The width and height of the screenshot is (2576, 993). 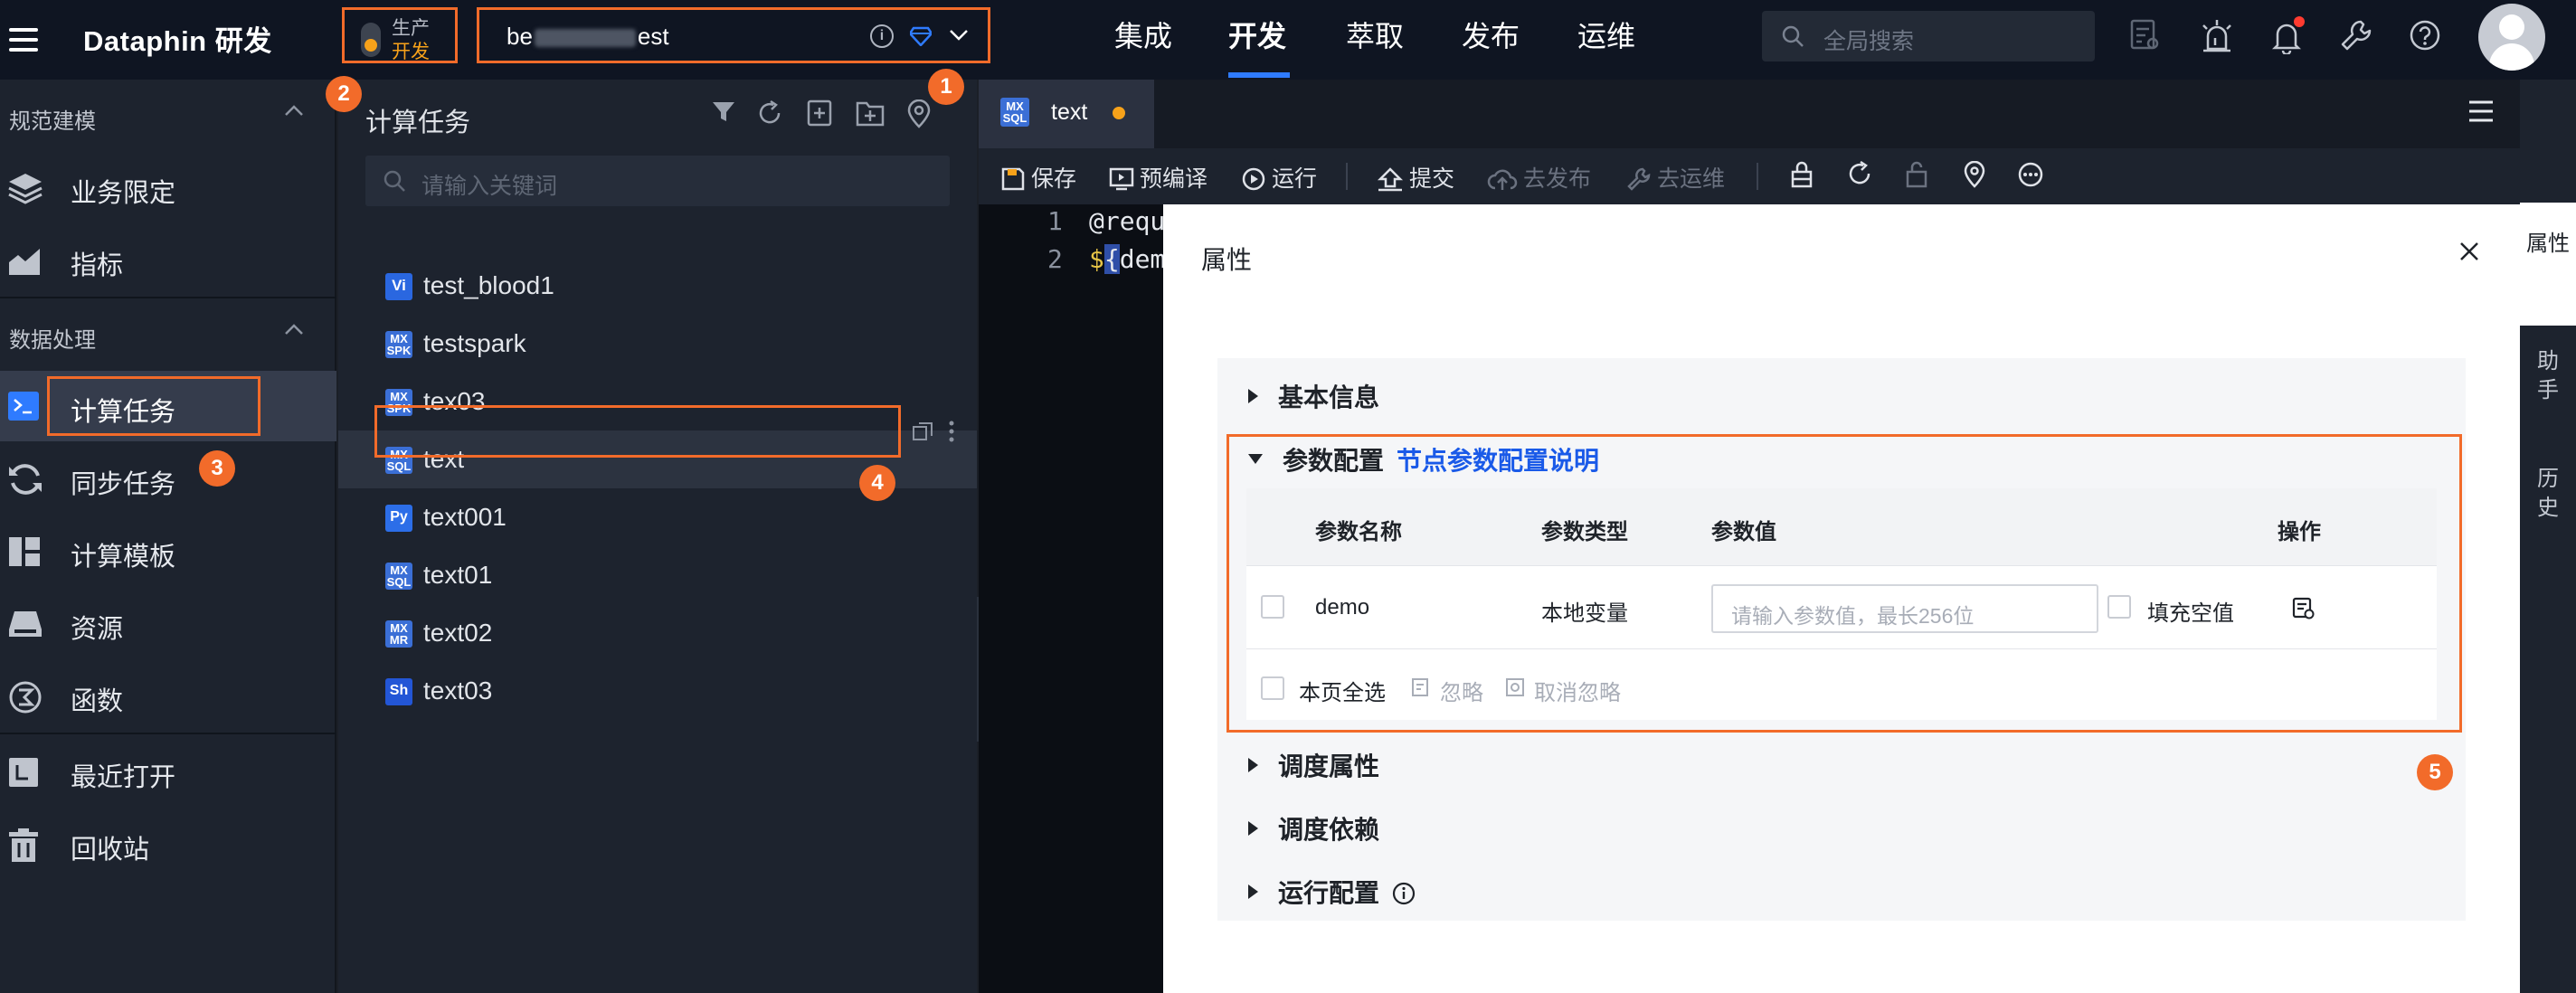 What do you see at coordinates (1869, 41) in the screenshot?
I see `search-placeholder: 全局搜索` at bounding box center [1869, 41].